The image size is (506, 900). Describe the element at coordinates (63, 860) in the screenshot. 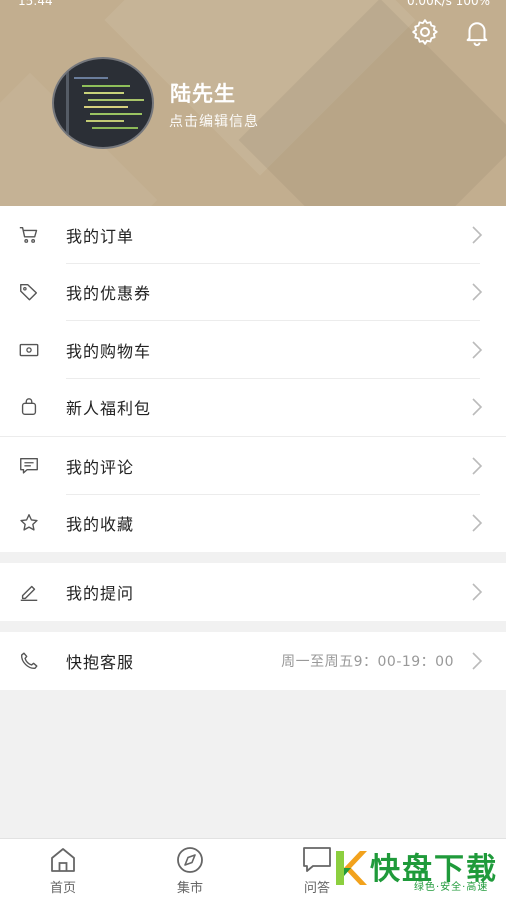

I see `home-icon` at that location.